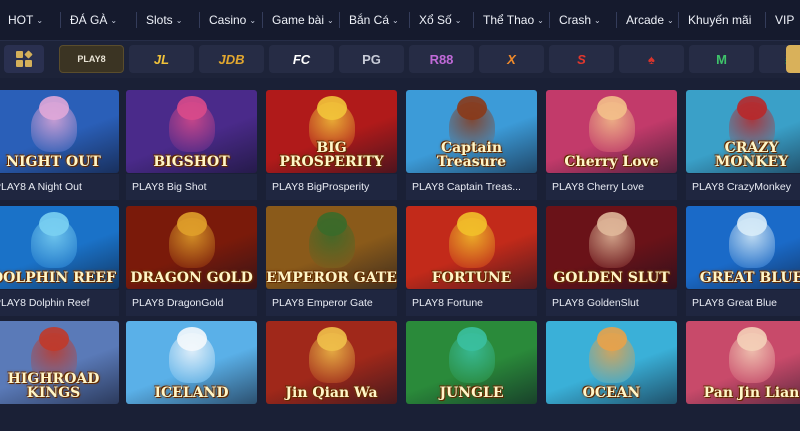 Image resolution: width=800 pixels, height=431 pixels. What do you see at coordinates (164, 20) in the screenshot?
I see `nav-item-2: Slots ⌄` at bounding box center [164, 20].